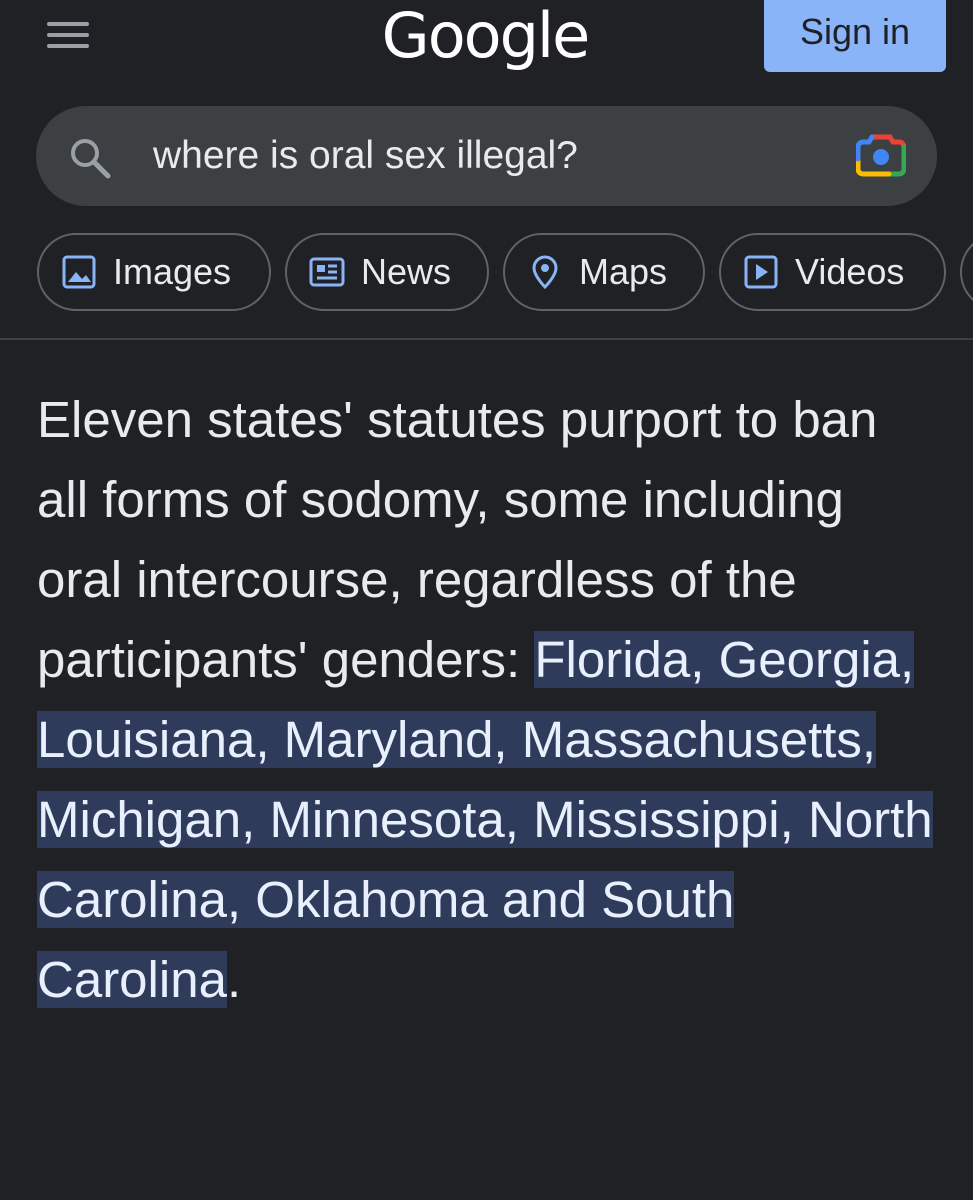 The height and width of the screenshot is (1200, 973). Describe the element at coordinates (365, 156) in the screenshot. I see `search-input: where is oral sex illegal?` at that location.